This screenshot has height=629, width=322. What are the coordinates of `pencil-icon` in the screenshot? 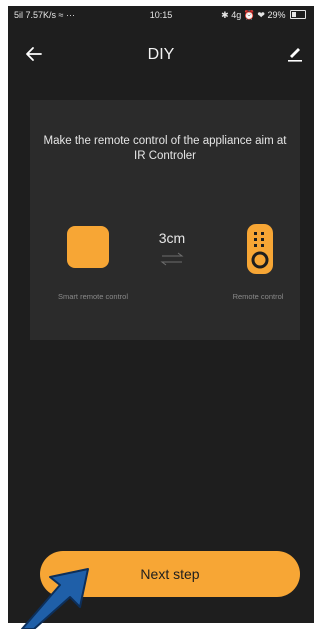 It's located at (295, 55).